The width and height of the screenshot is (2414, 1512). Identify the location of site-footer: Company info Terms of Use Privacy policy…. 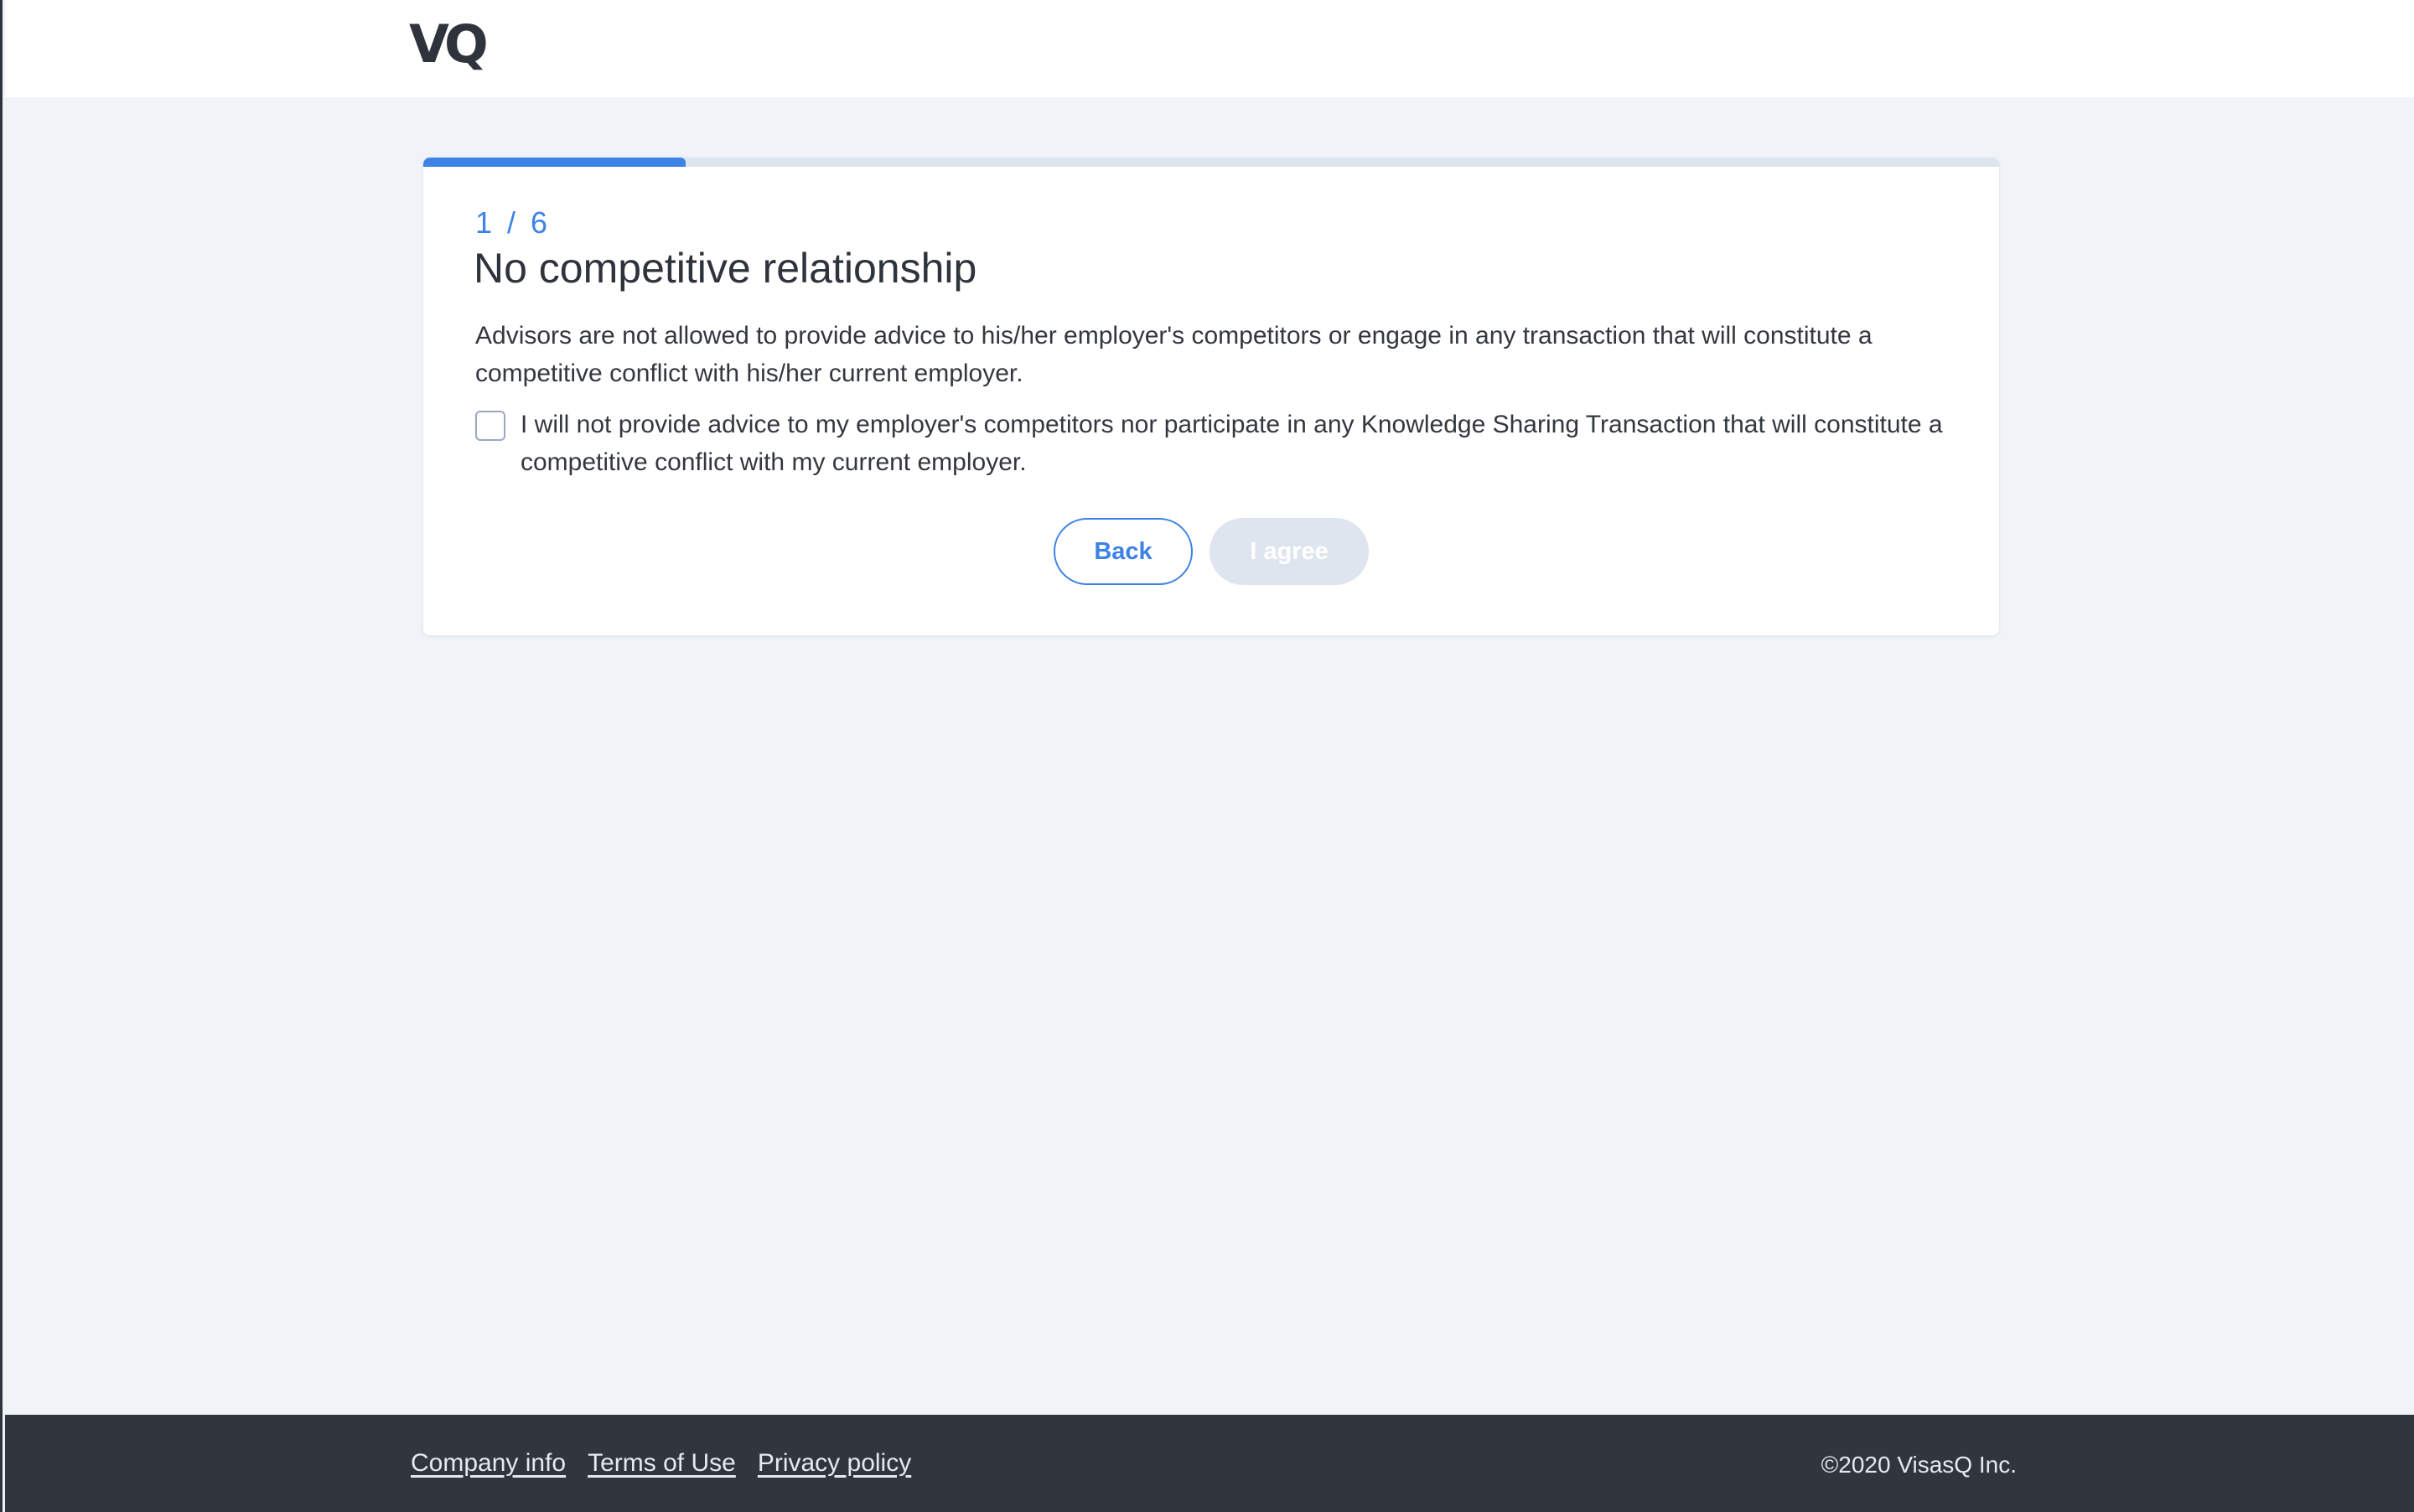
(1209, 1463).